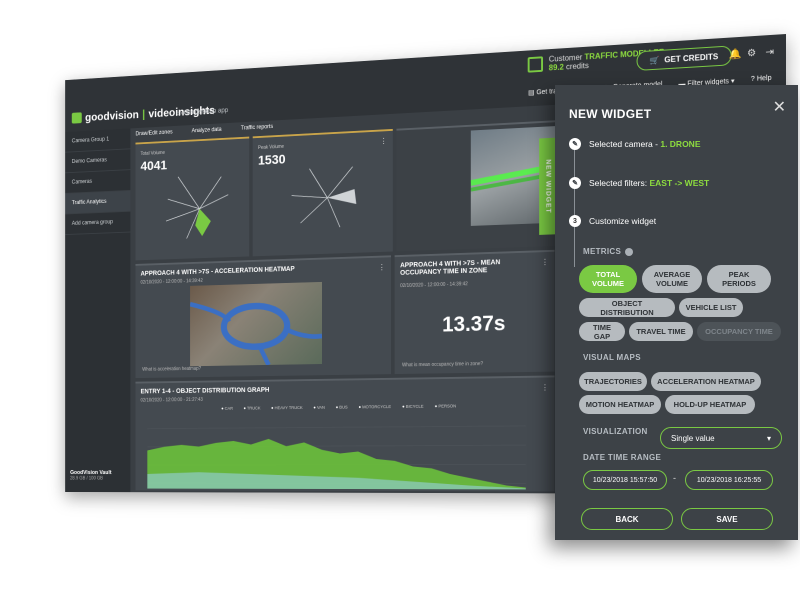  I want to click on step-selected-camera: ✎ Selected camera - 1. DRONE, so click(635, 144).